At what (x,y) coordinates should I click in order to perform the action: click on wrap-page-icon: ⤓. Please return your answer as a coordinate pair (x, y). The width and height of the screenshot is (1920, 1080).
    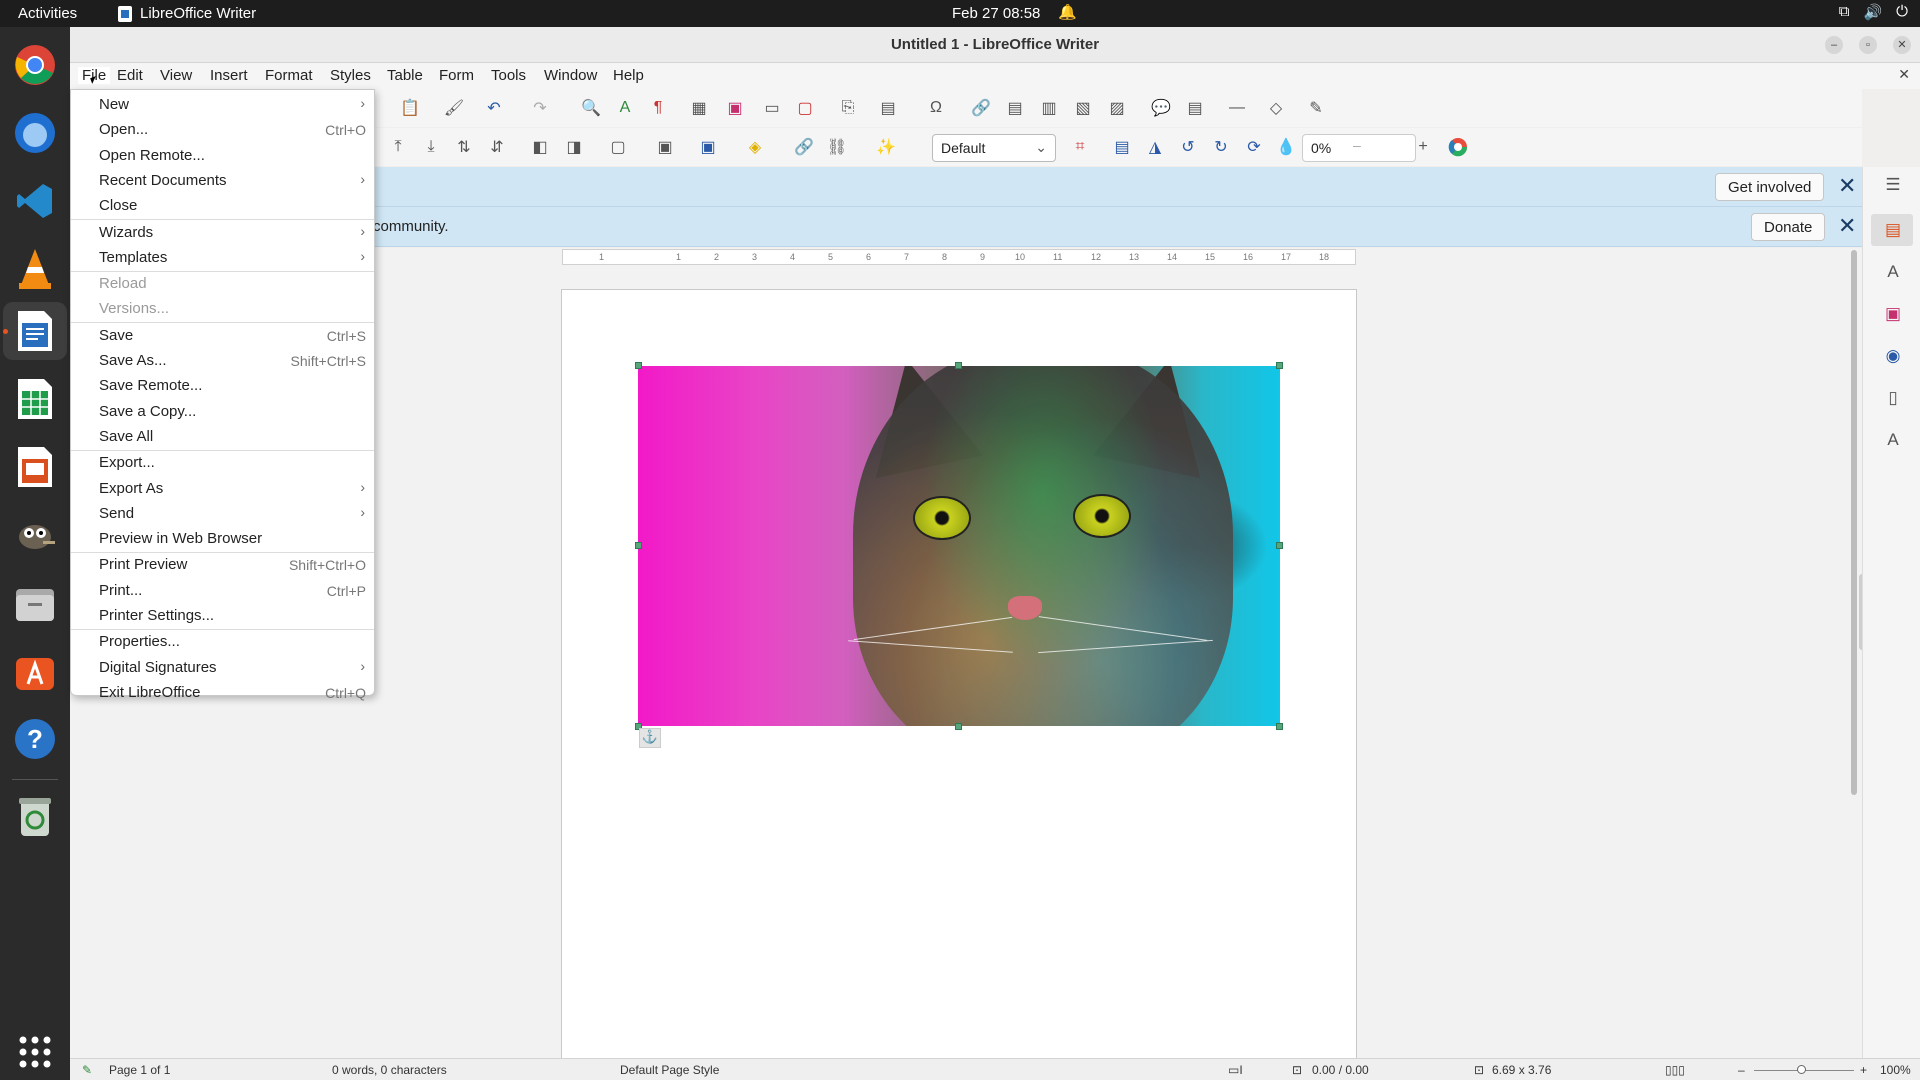
    Looking at the image, I should click on (431, 147).